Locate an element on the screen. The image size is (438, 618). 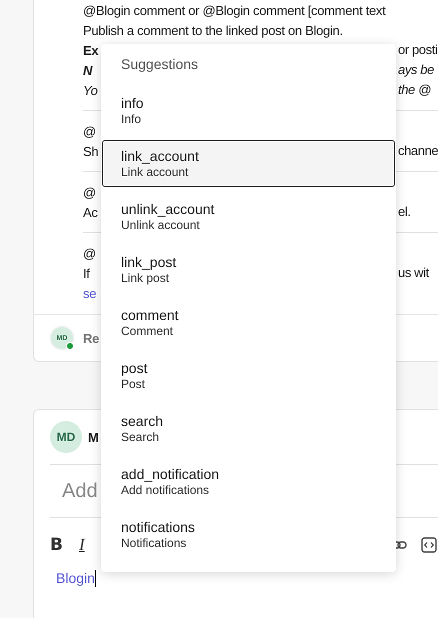
suggestion-item: link_post Link post is located at coordinates (248, 269).